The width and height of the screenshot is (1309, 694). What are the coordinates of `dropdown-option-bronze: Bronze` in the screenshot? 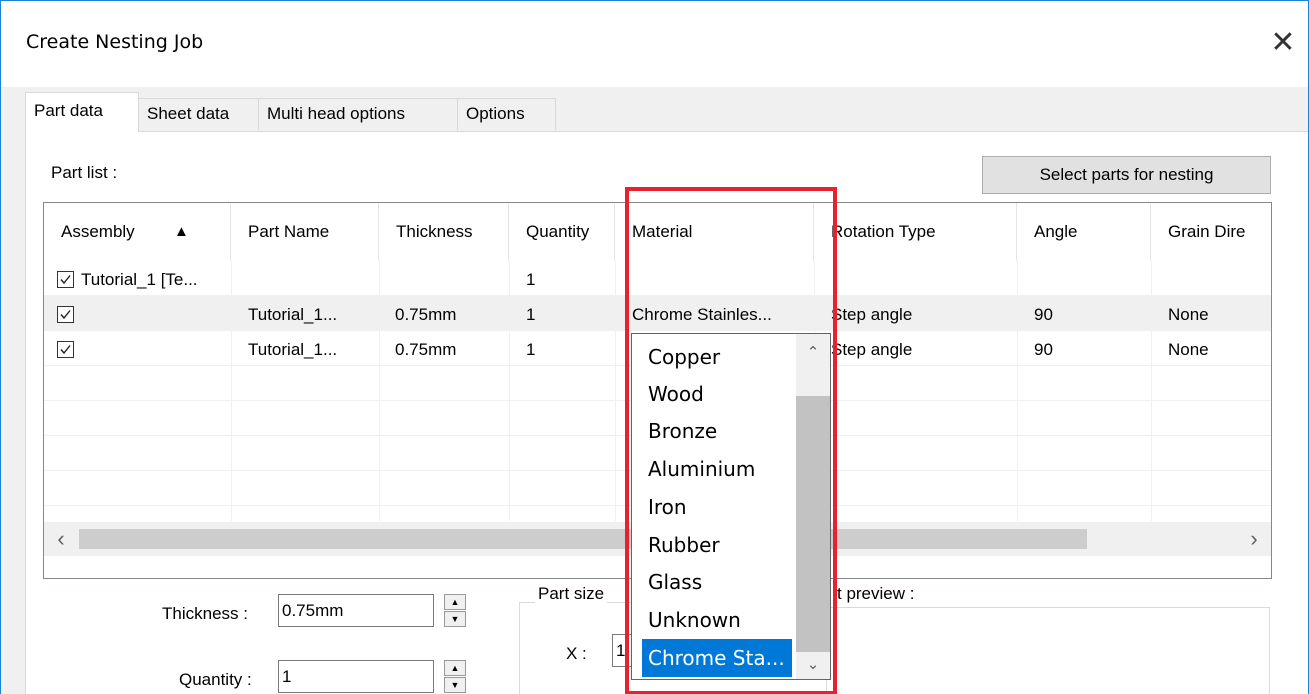 It's located at (713, 431).